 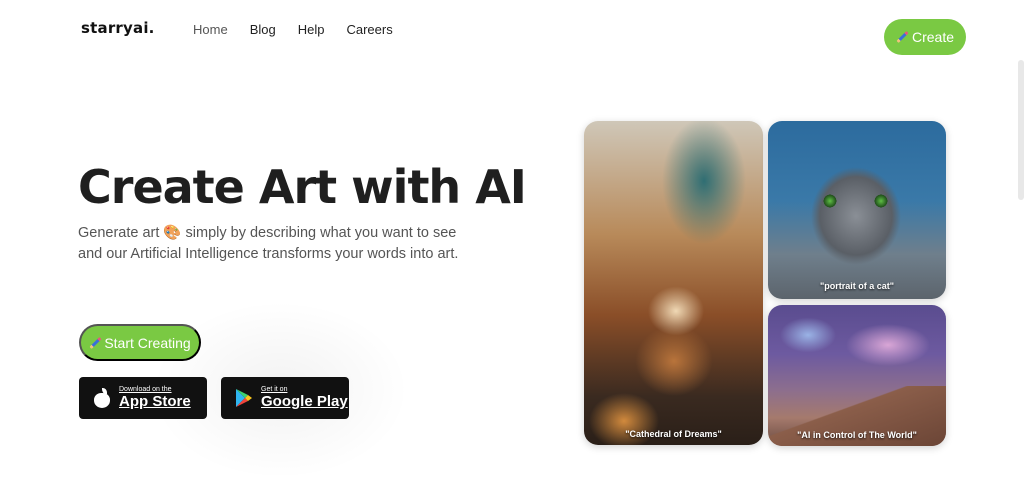 What do you see at coordinates (673, 283) in the screenshot?
I see `gallery-card-cathedral: "Cathedral of Dreams"` at bounding box center [673, 283].